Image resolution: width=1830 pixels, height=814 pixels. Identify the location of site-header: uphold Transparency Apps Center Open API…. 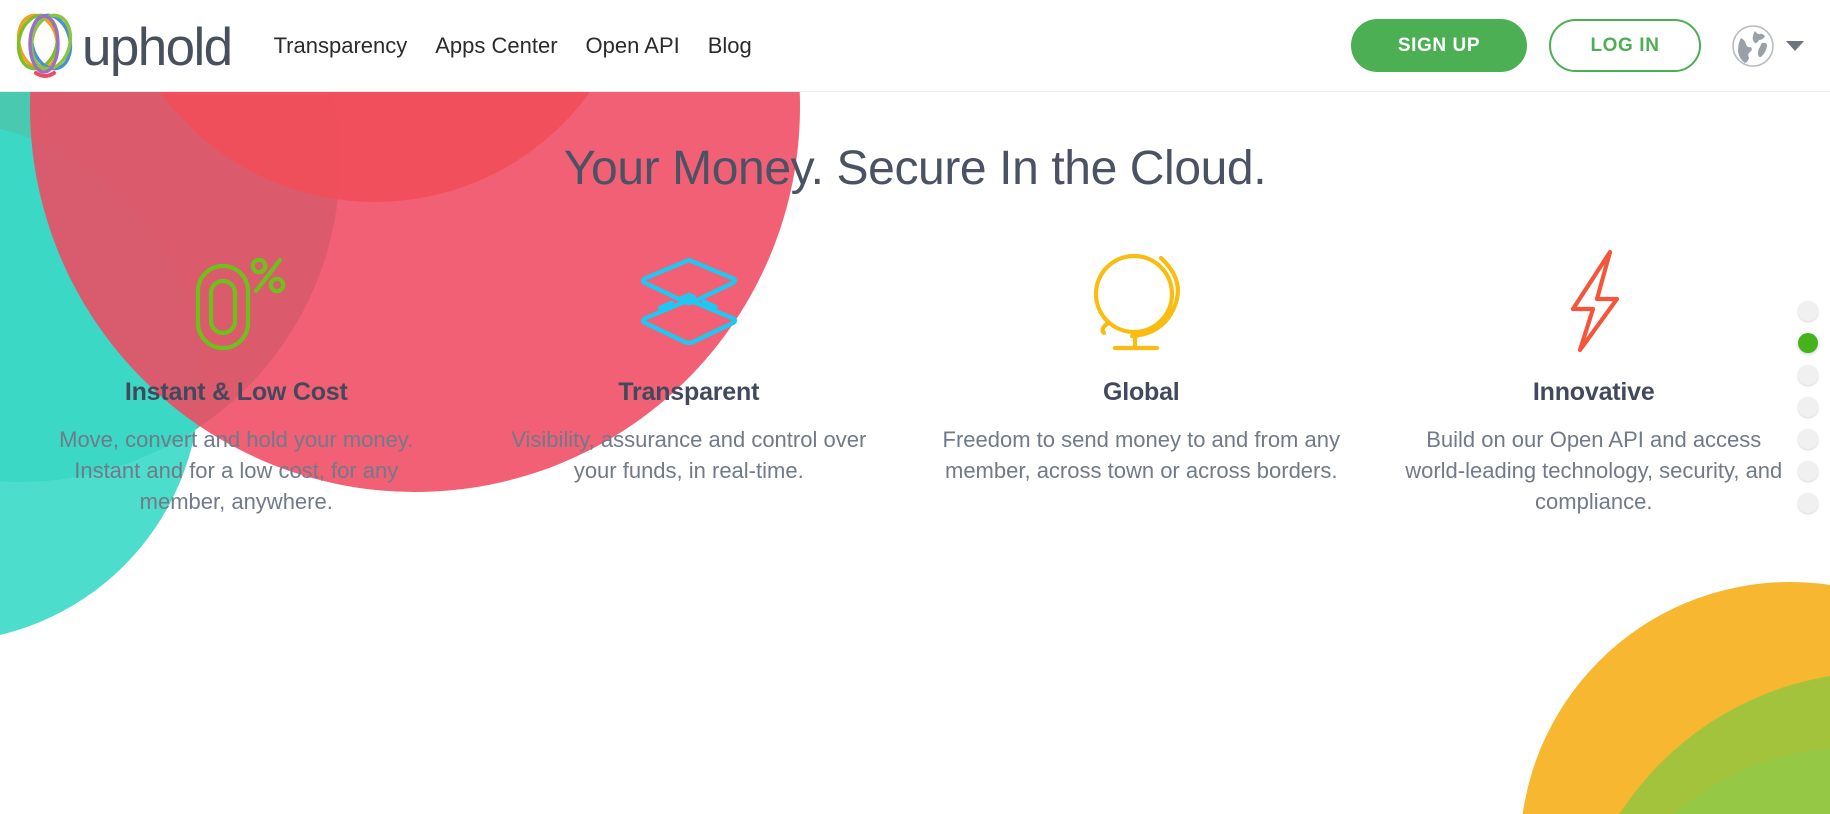
(915, 46).